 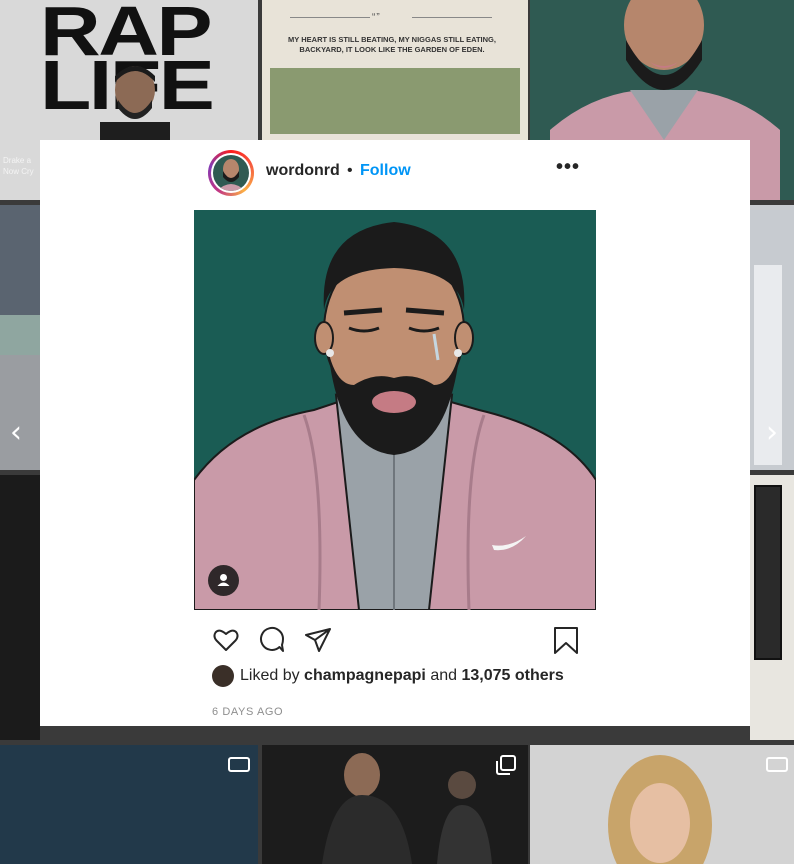 I want to click on portrait-photo, so click(x=660, y=809).